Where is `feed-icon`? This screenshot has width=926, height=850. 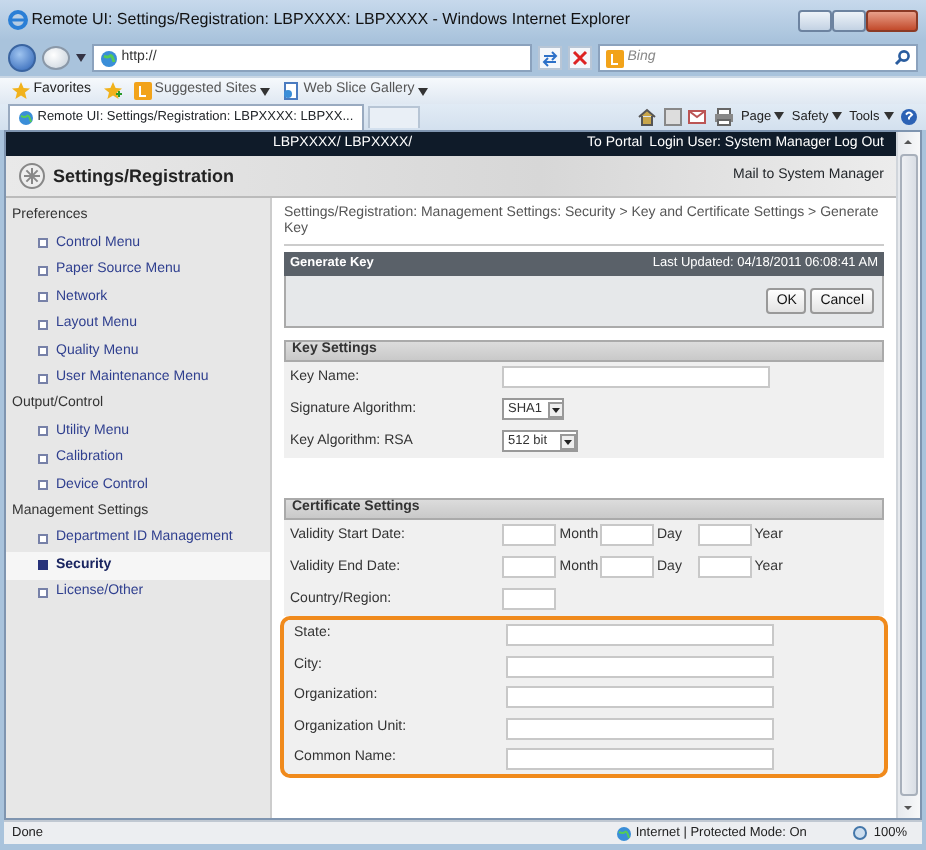
feed-icon is located at coordinates (142, 91).